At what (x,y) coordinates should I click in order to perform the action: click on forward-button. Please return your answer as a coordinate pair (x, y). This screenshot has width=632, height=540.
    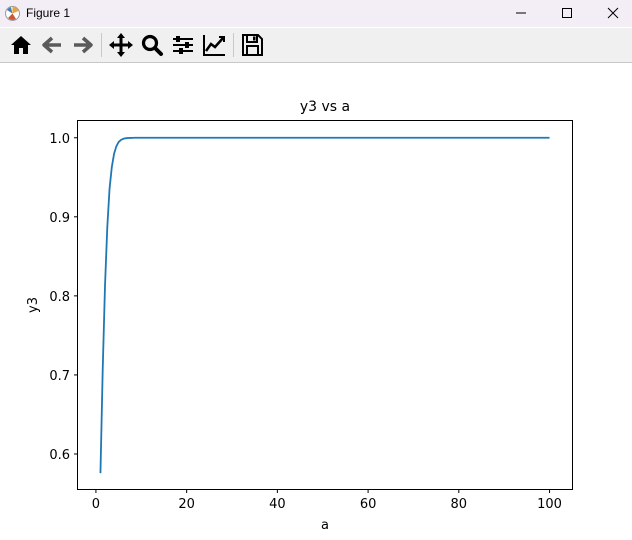
    Looking at the image, I should click on (83, 45).